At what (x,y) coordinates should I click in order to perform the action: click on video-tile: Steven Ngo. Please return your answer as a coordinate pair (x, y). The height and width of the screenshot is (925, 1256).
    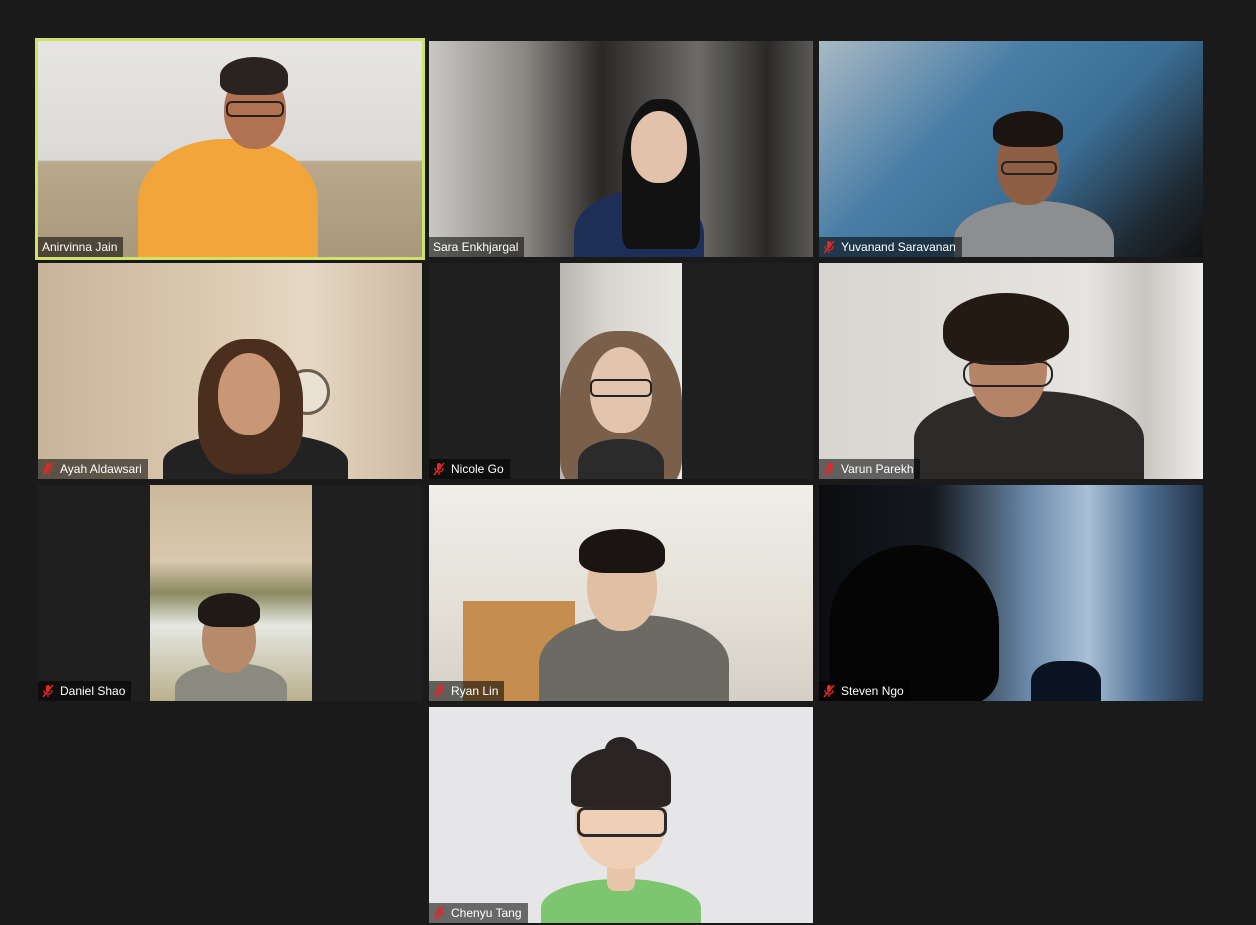
    Looking at the image, I should click on (1011, 593).